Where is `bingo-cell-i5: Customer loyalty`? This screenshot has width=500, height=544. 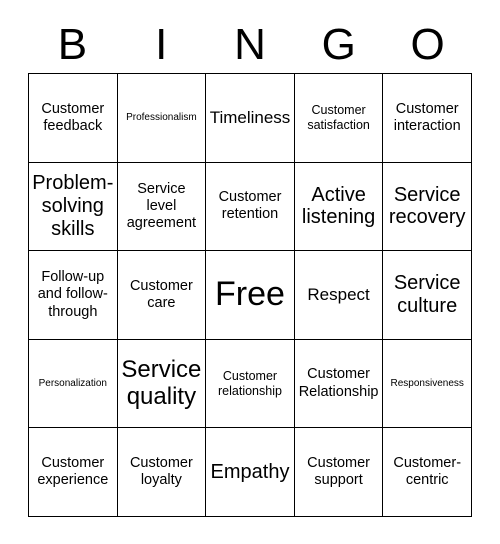
bingo-cell-i5: Customer loyalty is located at coordinates (162, 472).